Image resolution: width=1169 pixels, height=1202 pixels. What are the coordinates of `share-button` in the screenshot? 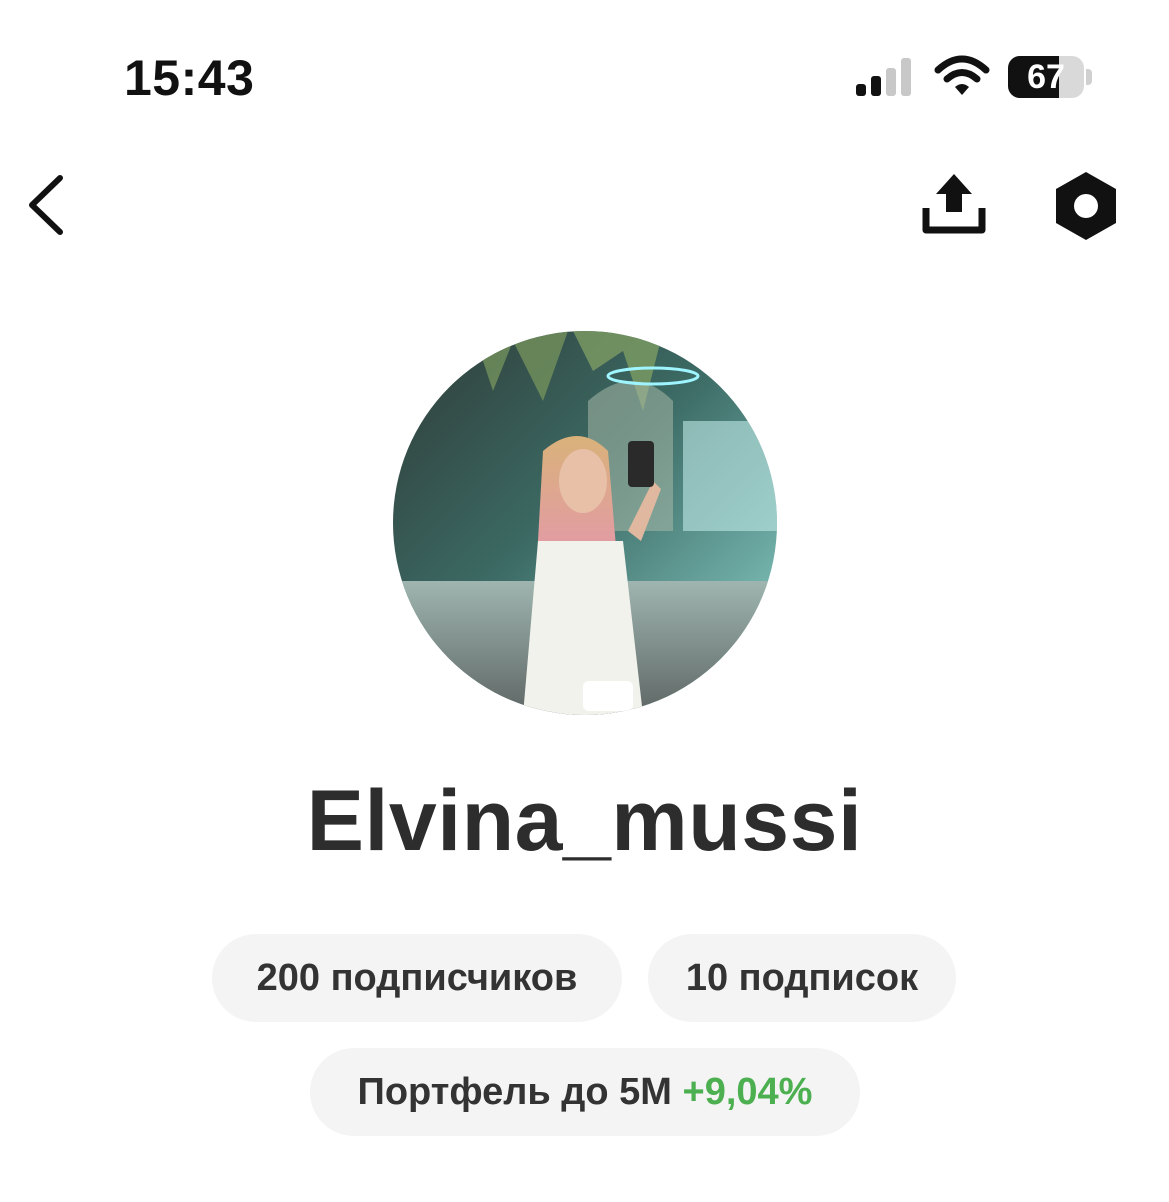 It's located at (954, 204).